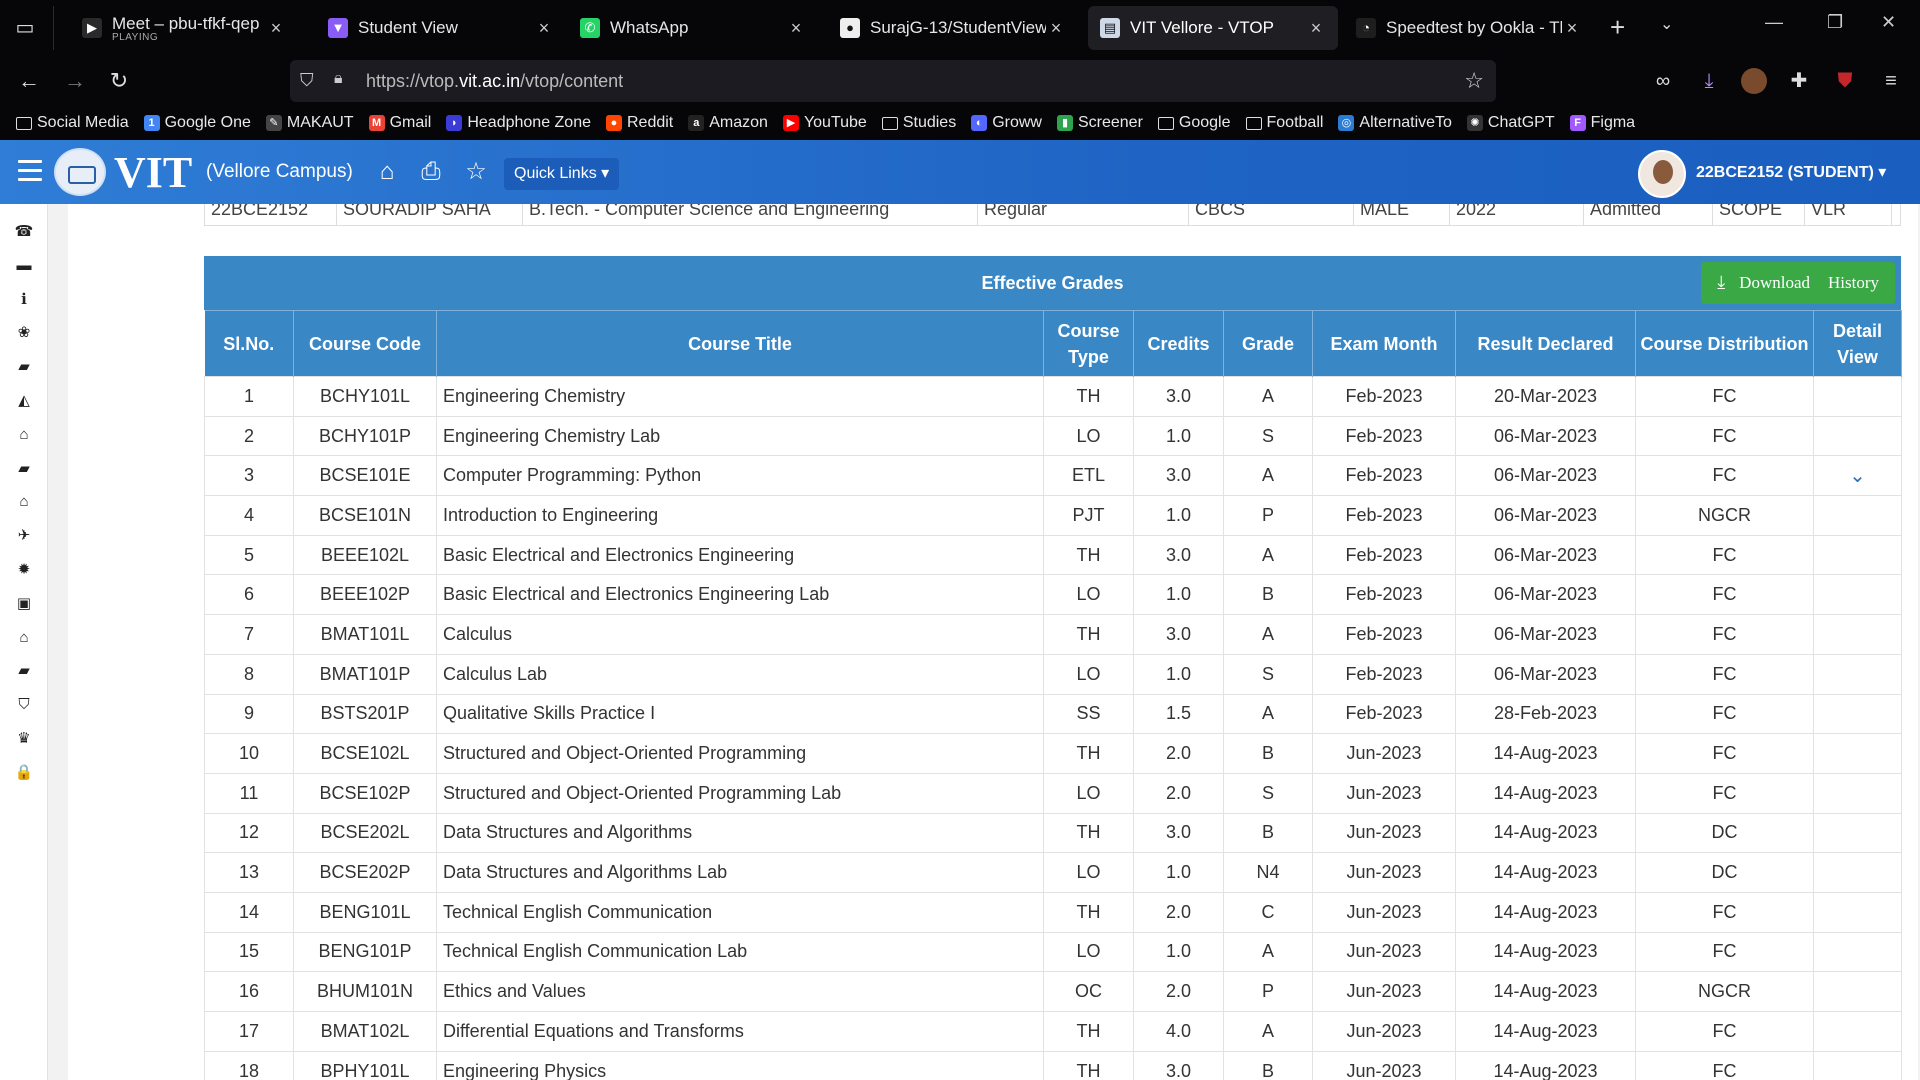  Describe the element at coordinates (310, 81) in the screenshot. I see `tracking-shield-icon: ⛉` at that location.